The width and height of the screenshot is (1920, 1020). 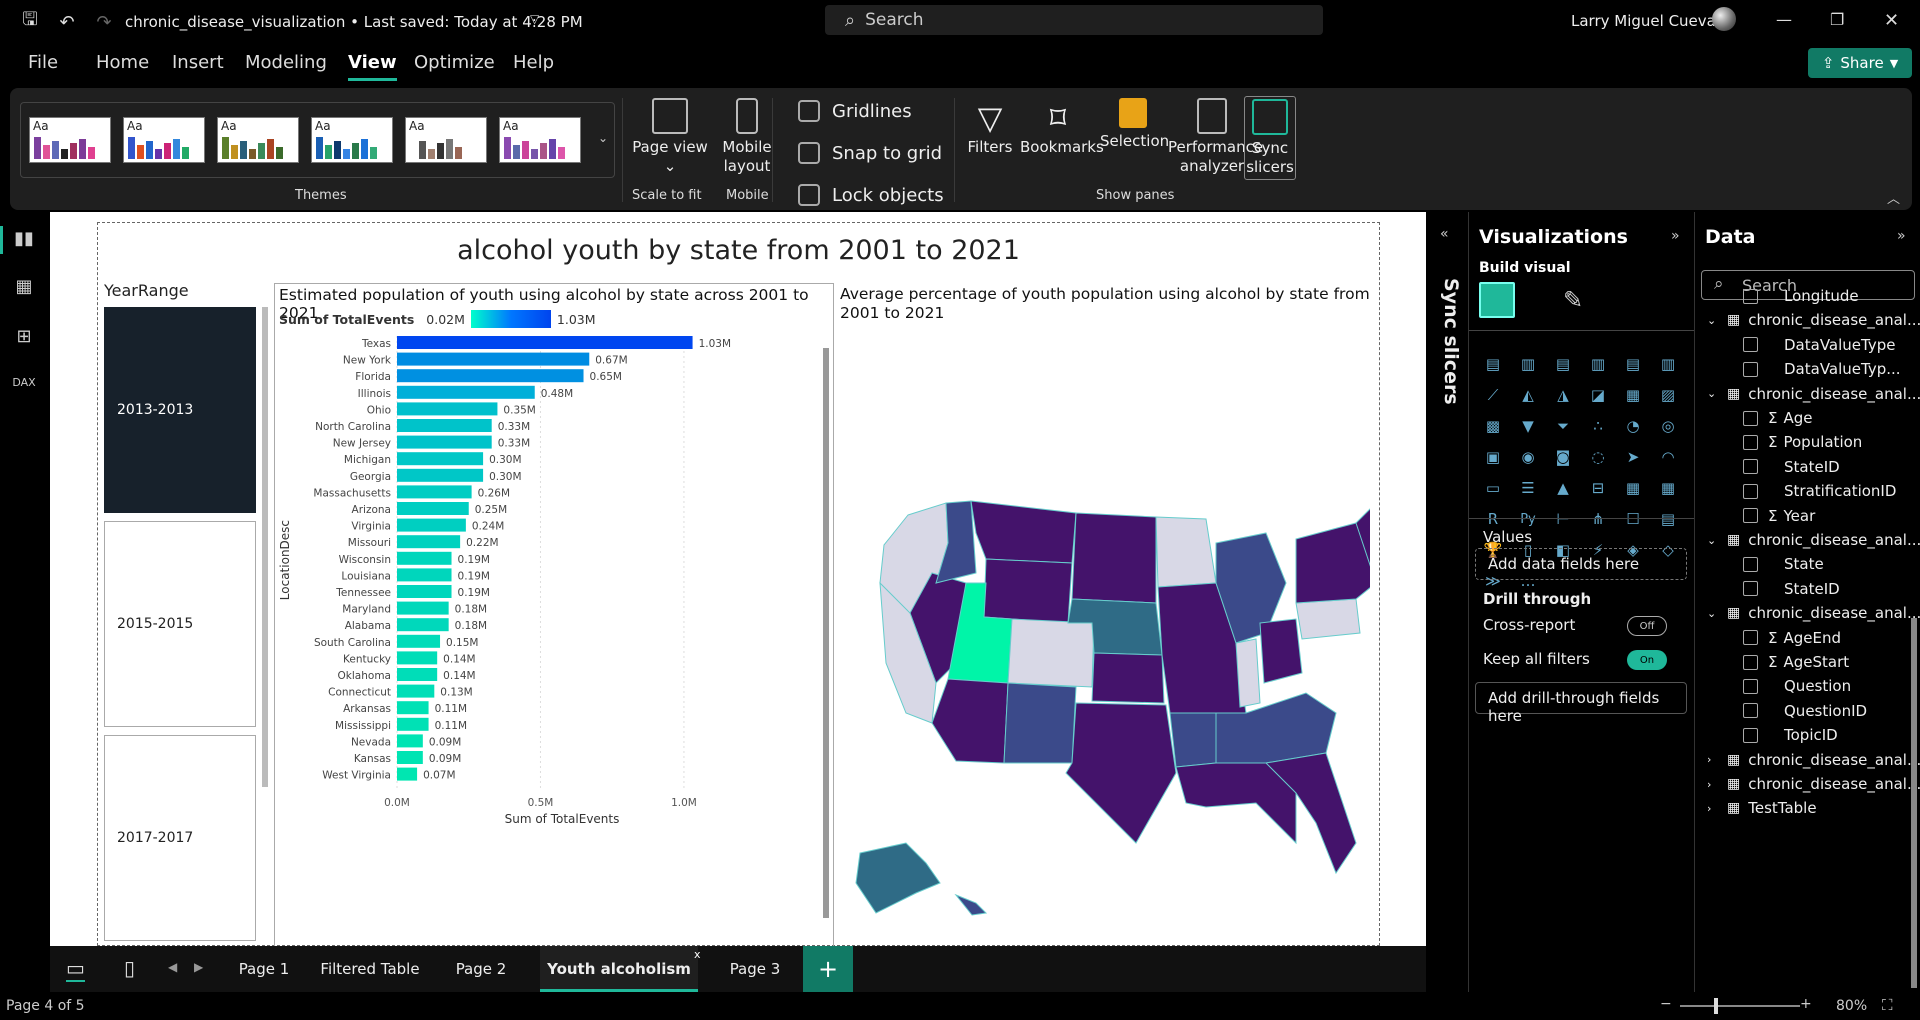 What do you see at coordinates (1647, 626) in the screenshot?
I see `cross-report-toggle: Off` at bounding box center [1647, 626].